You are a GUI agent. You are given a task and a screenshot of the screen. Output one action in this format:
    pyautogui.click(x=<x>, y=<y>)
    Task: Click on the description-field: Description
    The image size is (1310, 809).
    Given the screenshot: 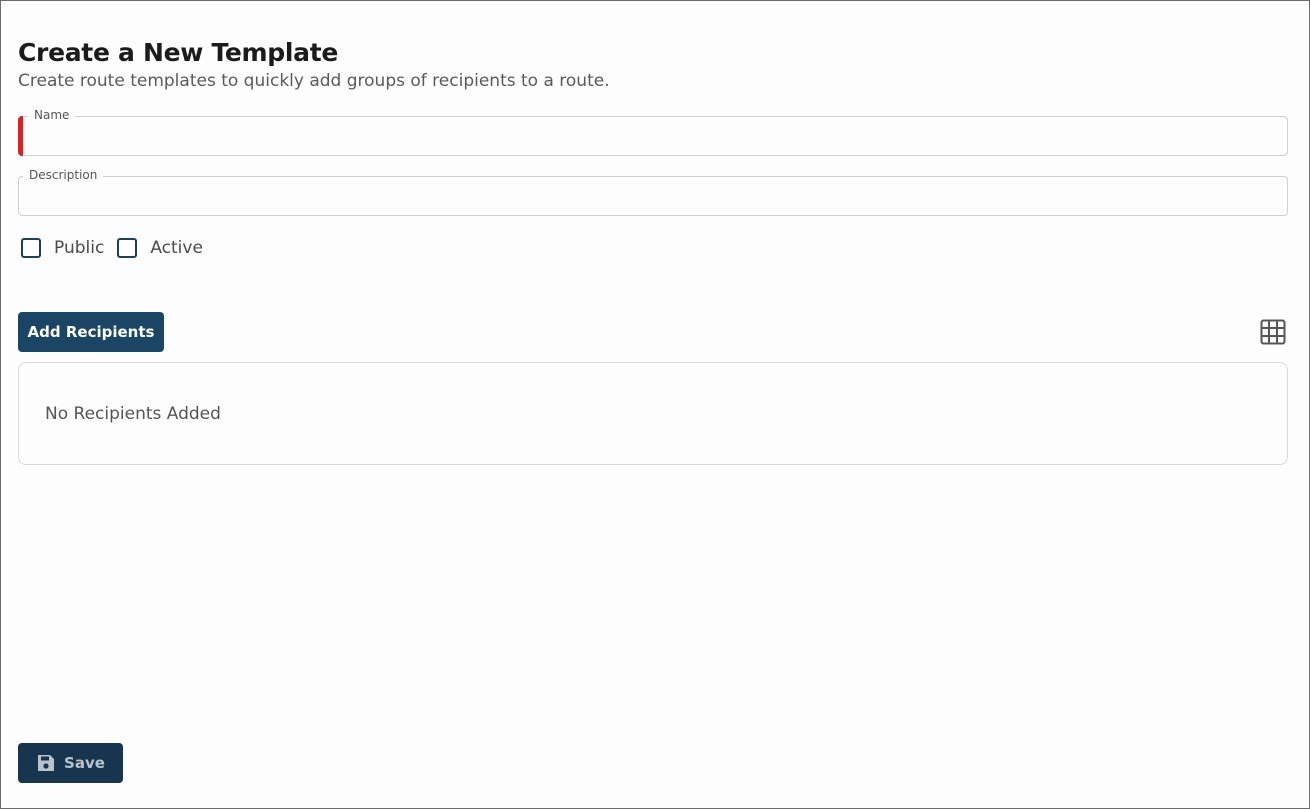 What is the action you would take?
    pyautogui.click(x=653, y=192)
    